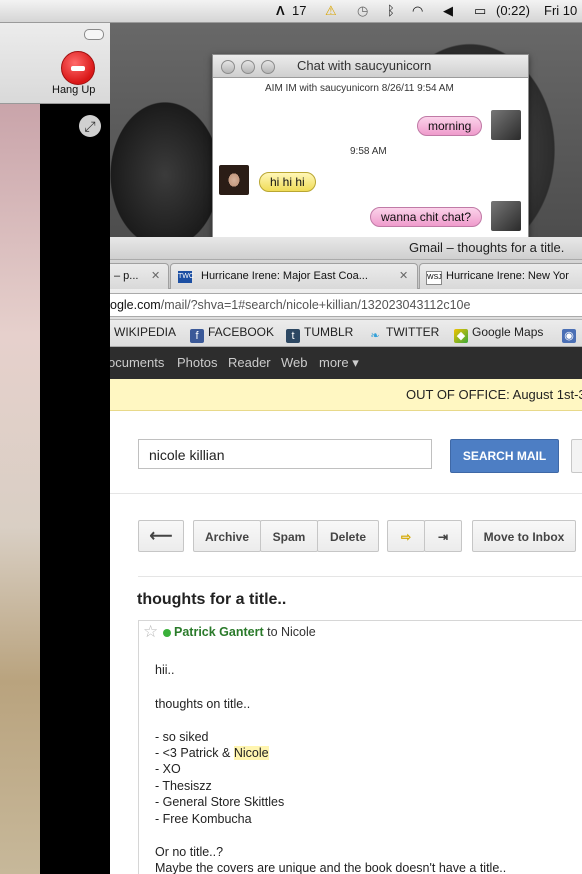 The height and width of the screenshot is (874, 582). Describe the element at coordinates (576, 456) in the screenshot. I see `search-options-button` at that location.